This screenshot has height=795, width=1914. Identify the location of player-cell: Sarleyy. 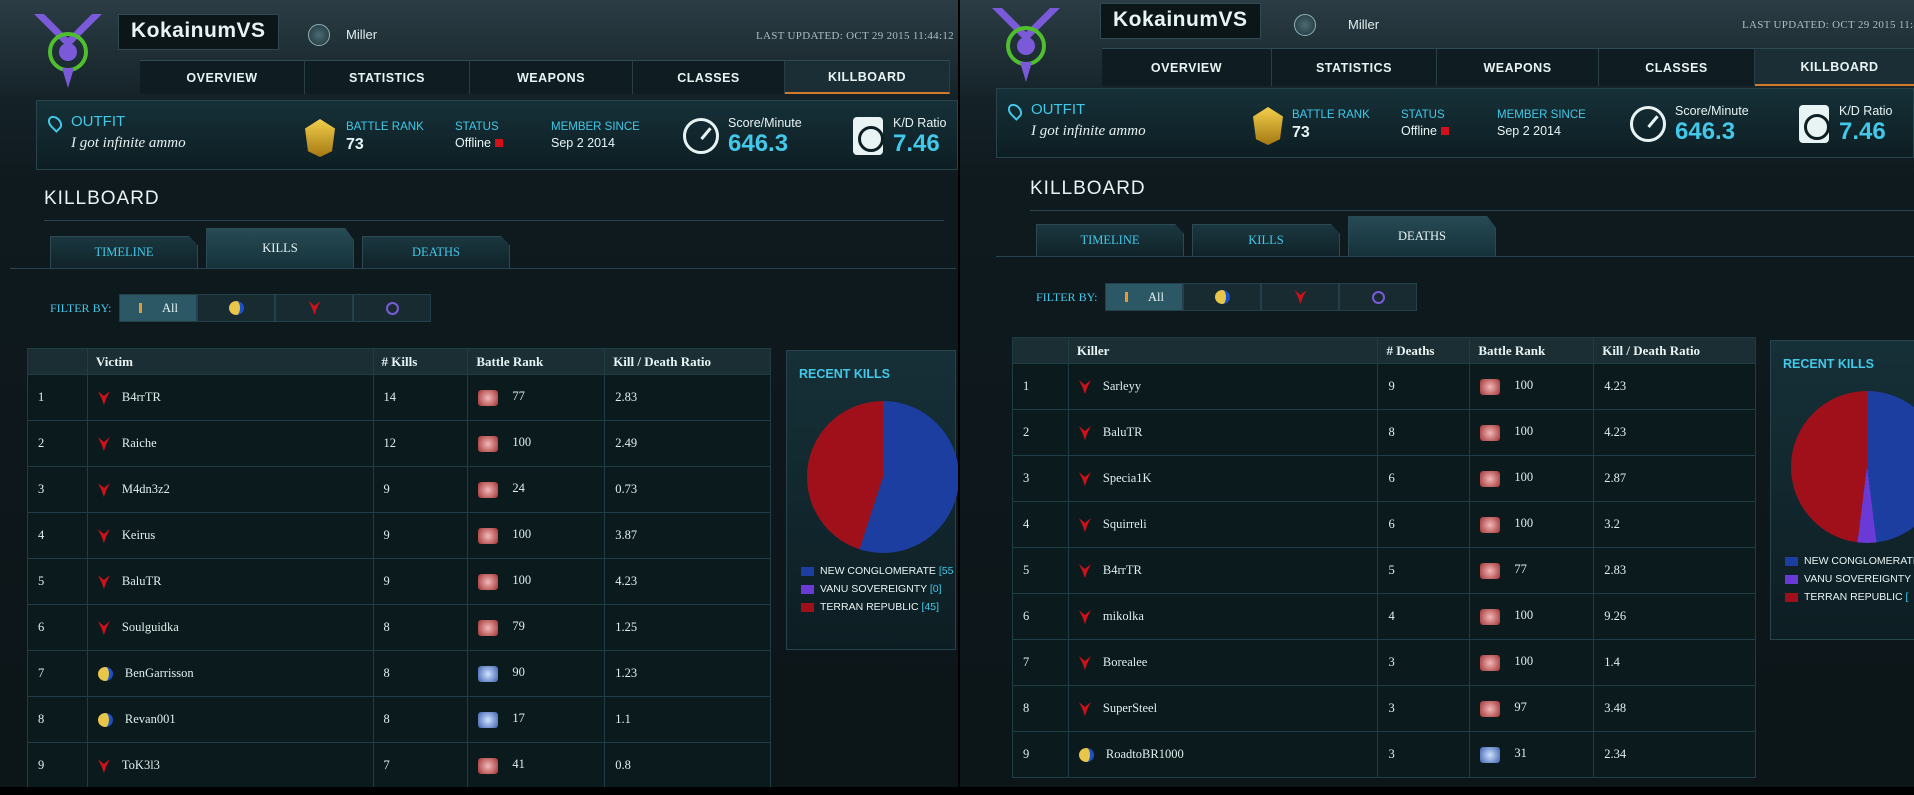
(1223, 386).